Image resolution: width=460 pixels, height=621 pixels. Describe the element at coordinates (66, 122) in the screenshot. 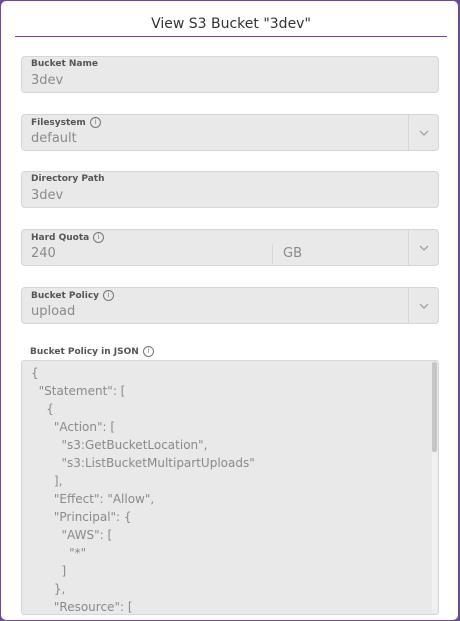

I see `filesystem-label: Filesystem i` at that location.